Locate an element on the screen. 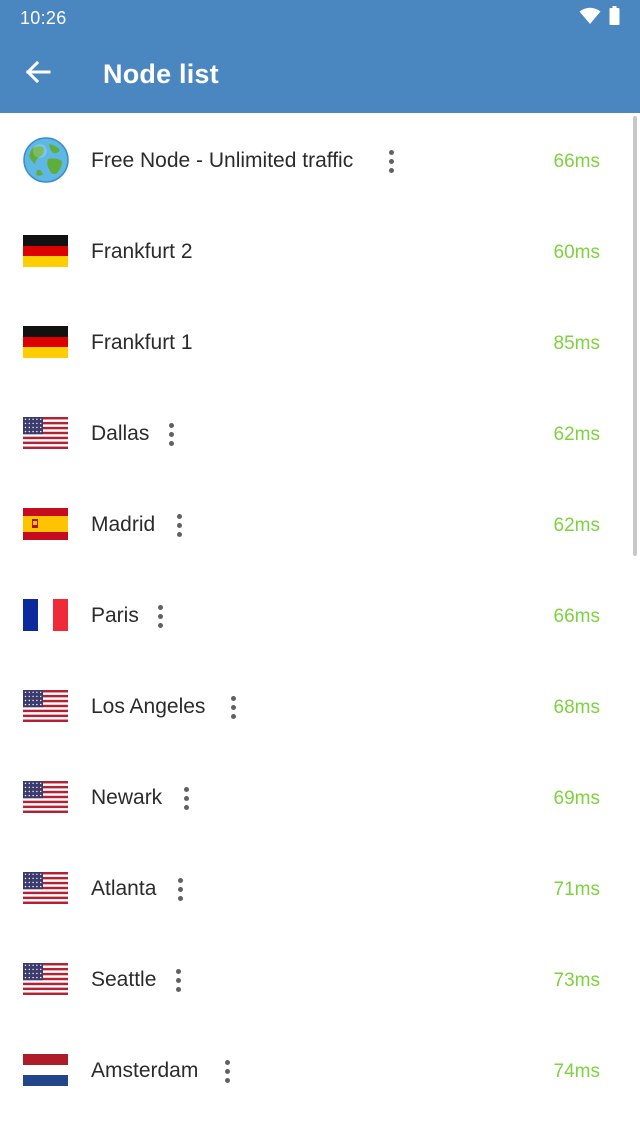 This screenshot has width=640, height=1138. node-name: Madrid is located at coordinates (123, 524).